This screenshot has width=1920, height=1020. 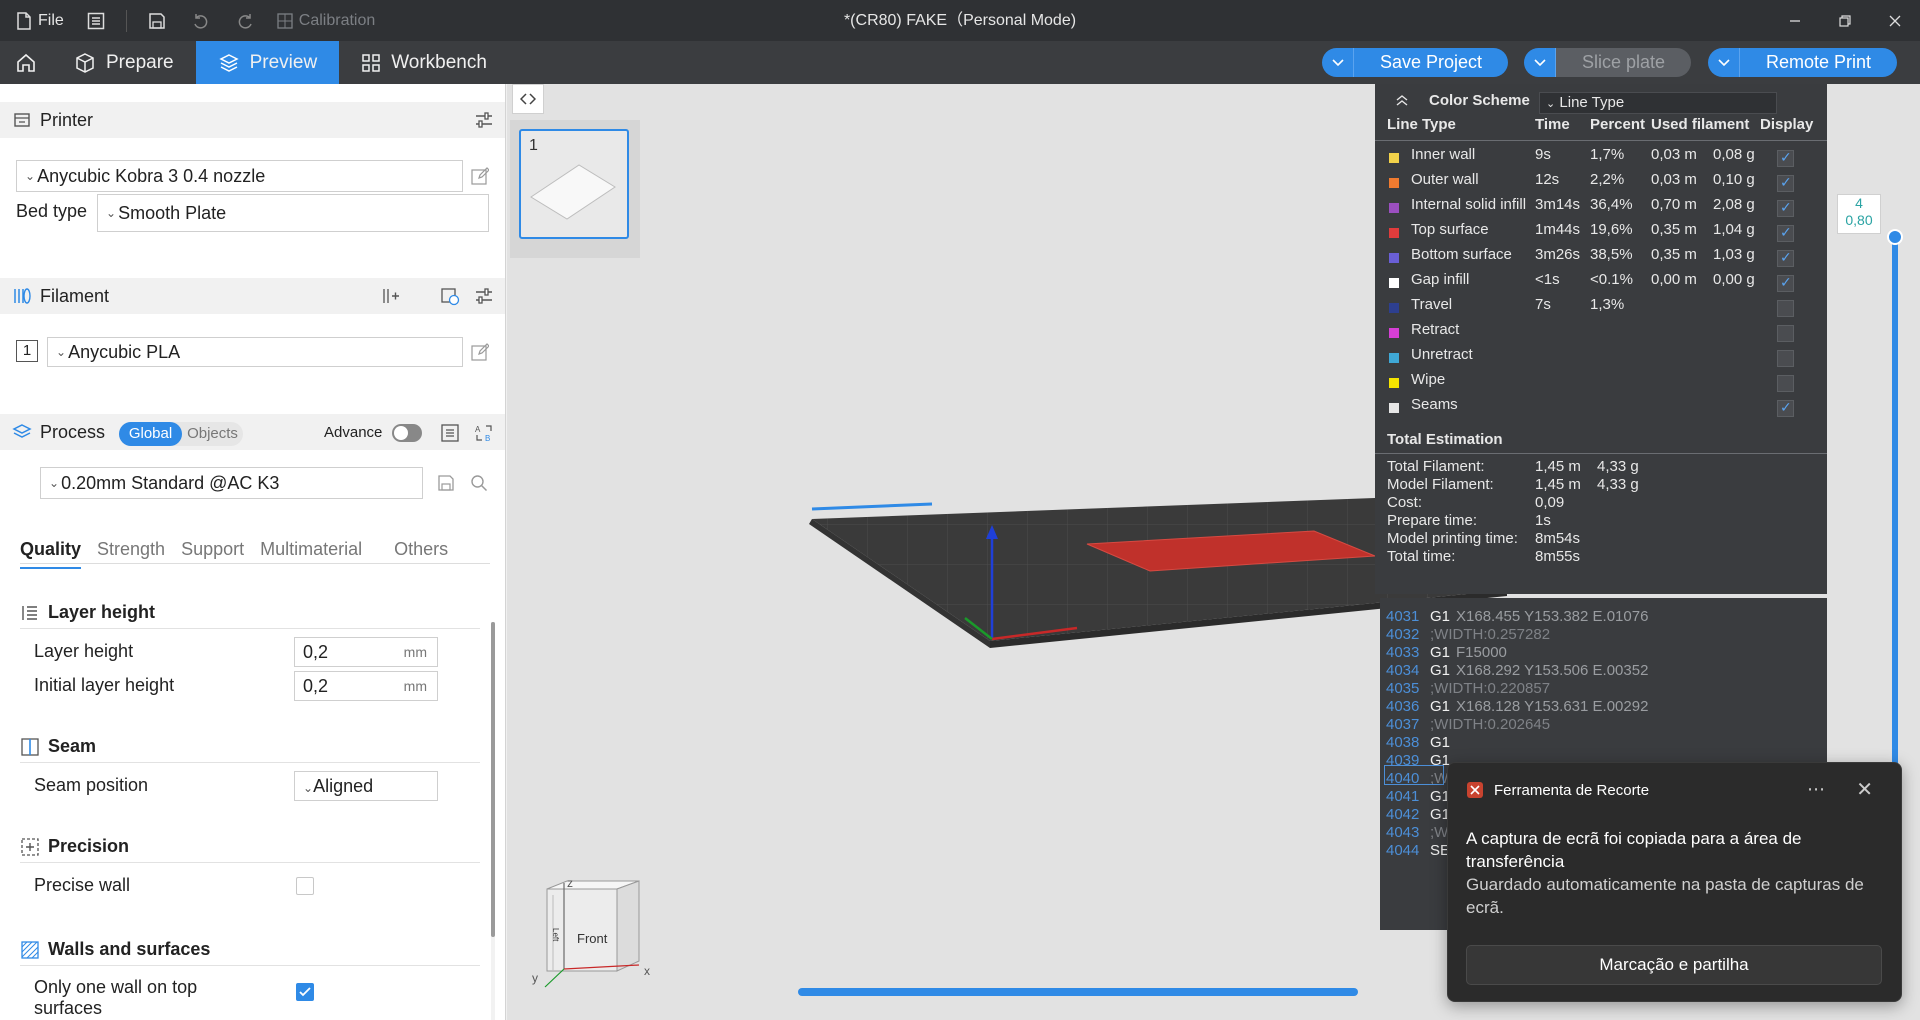 I want to click on tab-others: Others, so click(x=421, y=554).